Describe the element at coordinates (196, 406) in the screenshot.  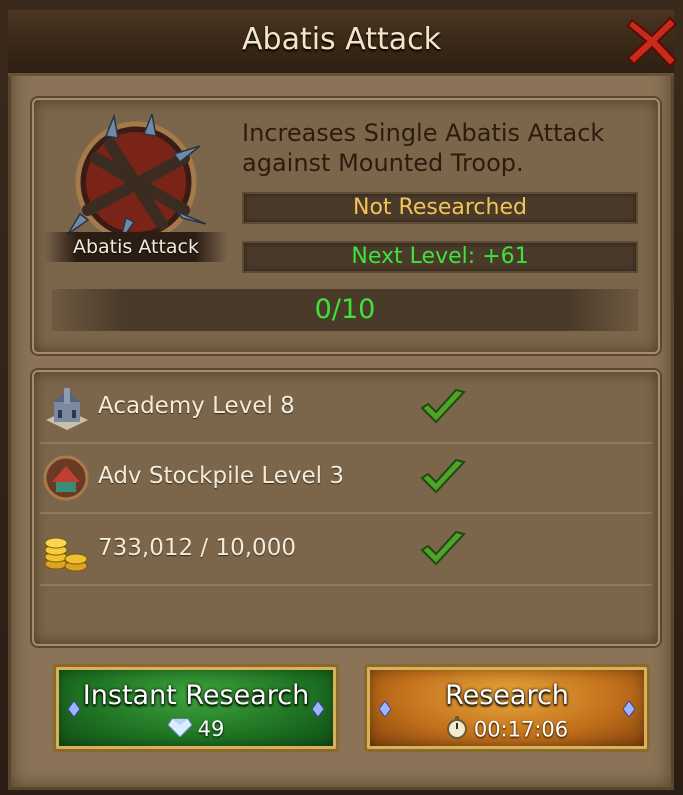
I see `requirement-label: Academy Level 8` at that location.